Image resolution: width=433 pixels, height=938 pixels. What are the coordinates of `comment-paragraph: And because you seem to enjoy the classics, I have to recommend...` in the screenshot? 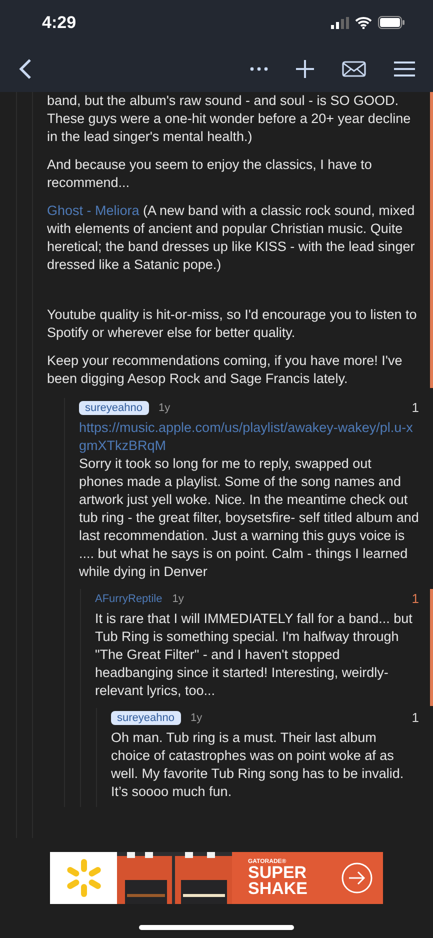 It's located at (210, 174).